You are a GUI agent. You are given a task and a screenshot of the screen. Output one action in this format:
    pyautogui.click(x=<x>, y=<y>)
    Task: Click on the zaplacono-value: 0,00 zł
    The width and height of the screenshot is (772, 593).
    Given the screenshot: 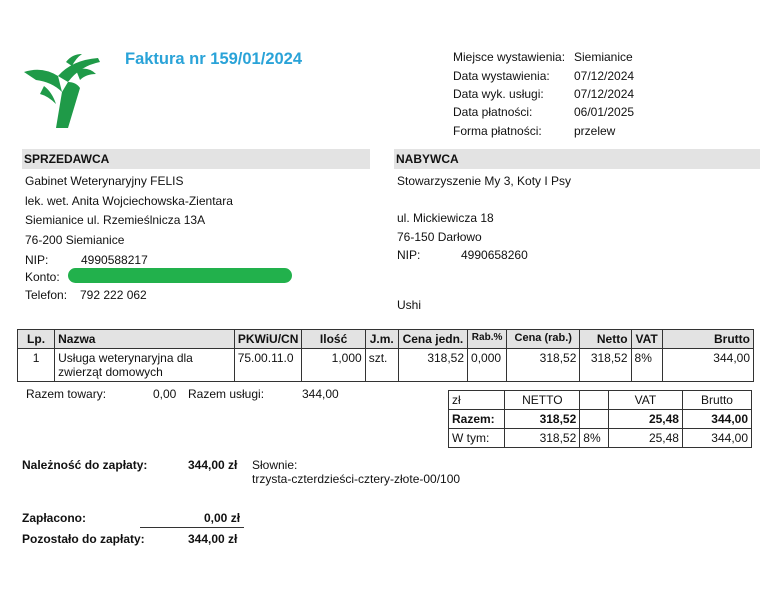 What is the action you would take?
    pyautogui.click(x=222, y=518)
    